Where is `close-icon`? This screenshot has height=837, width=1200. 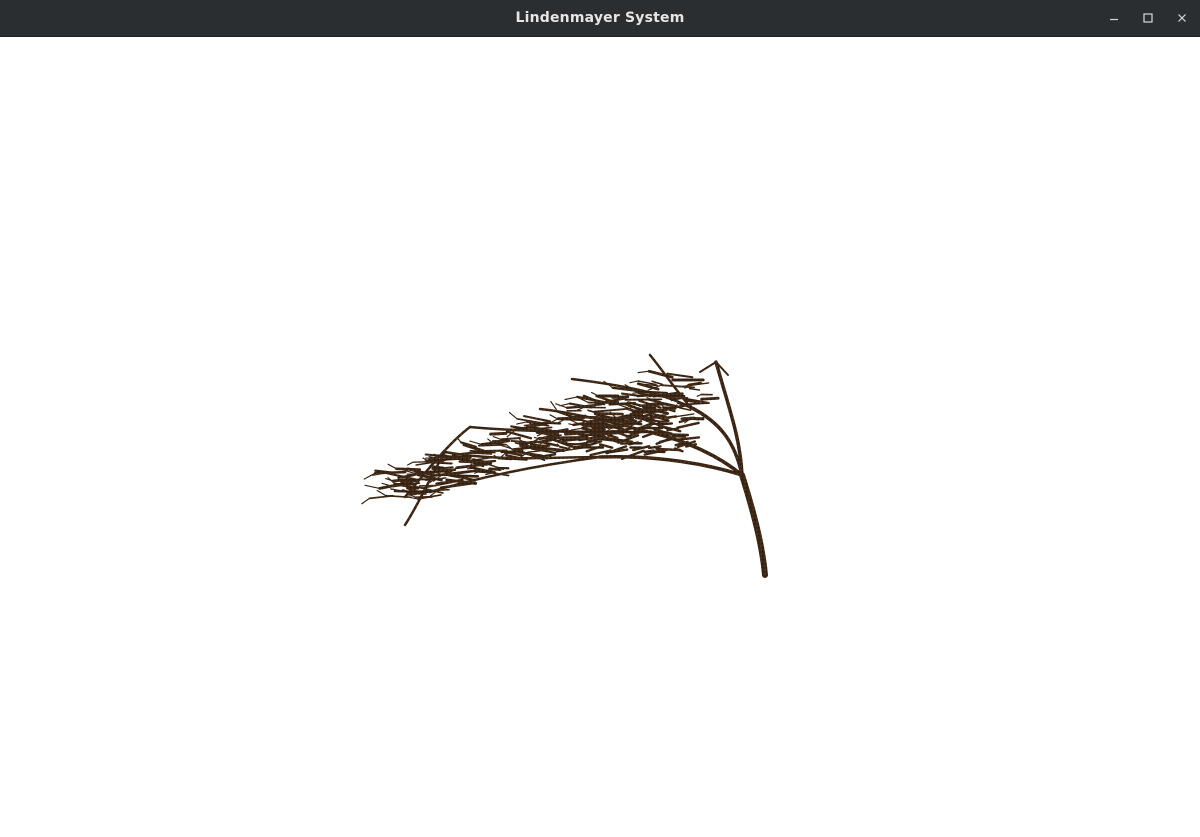
close-icon is located at coordinates (1182, 18).